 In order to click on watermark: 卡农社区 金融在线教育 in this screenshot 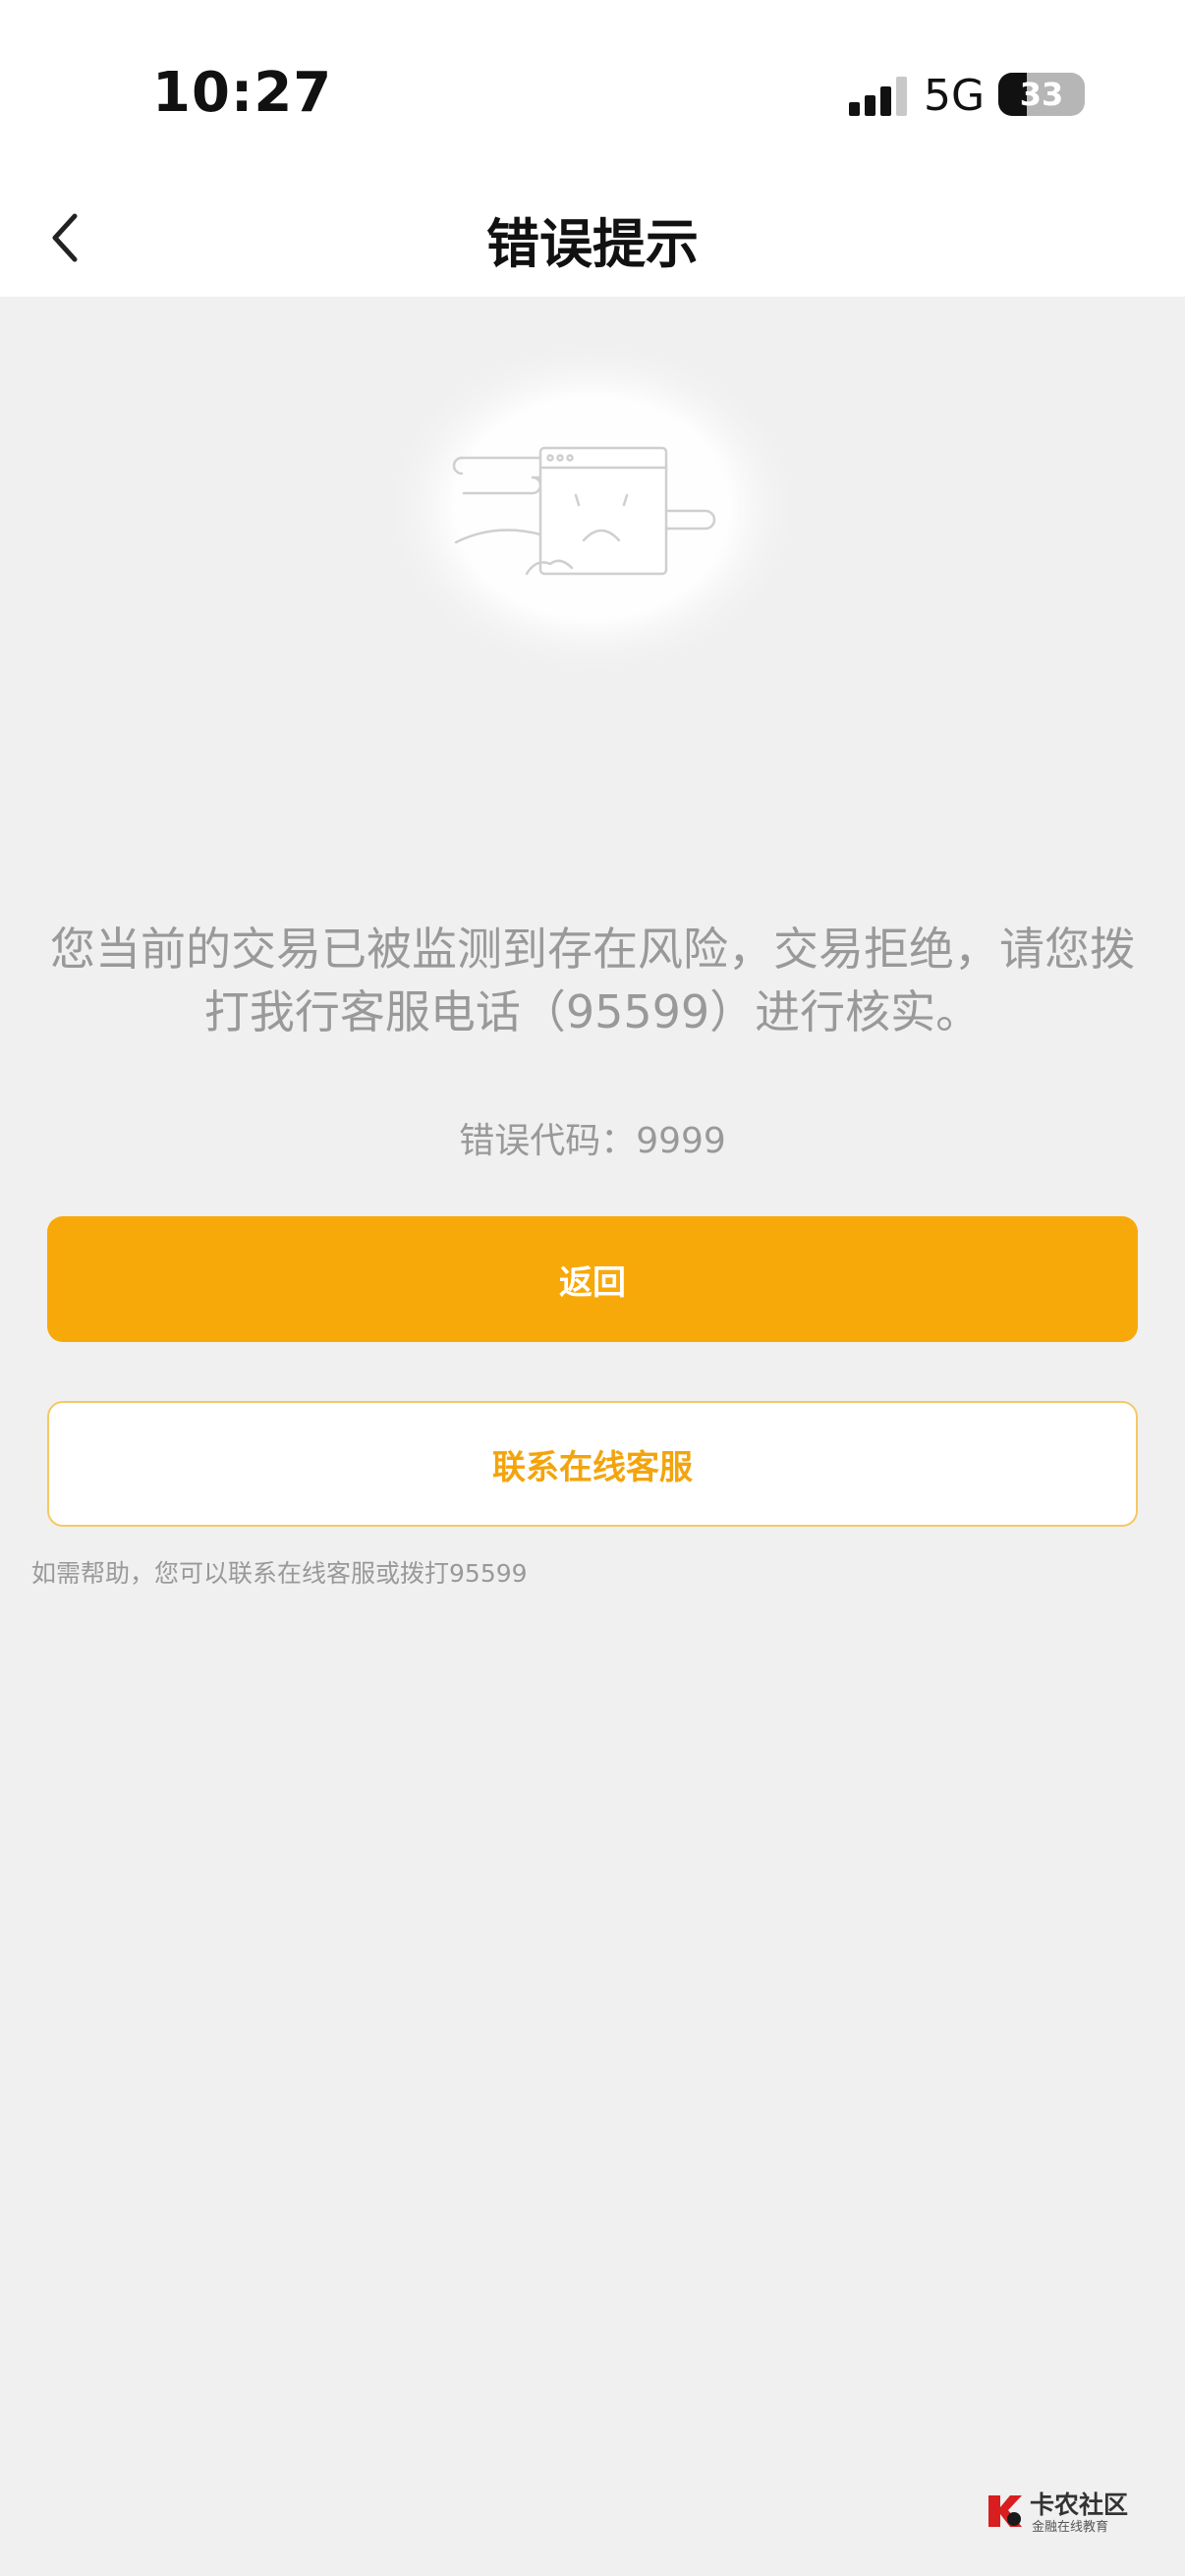, I will do `click(1064, 2510)`.